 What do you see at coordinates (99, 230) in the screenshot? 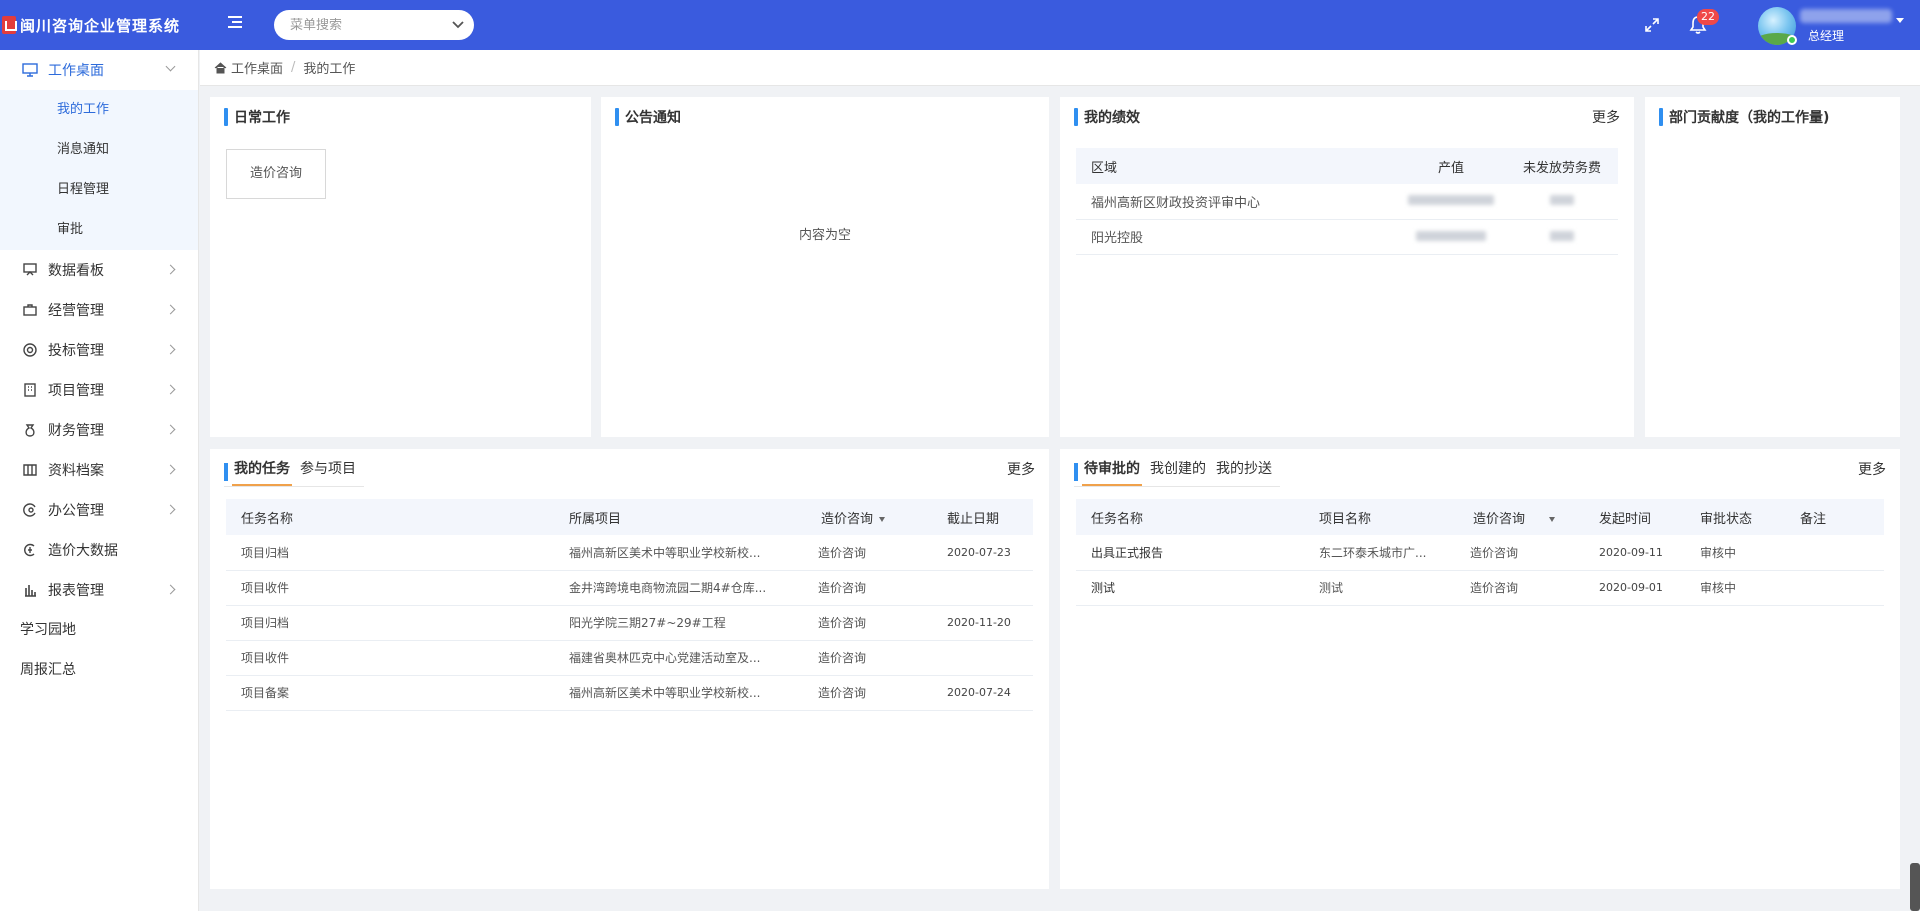
I see `sidebar-subitem-approval: 审批` at bounding box center [99, 230].